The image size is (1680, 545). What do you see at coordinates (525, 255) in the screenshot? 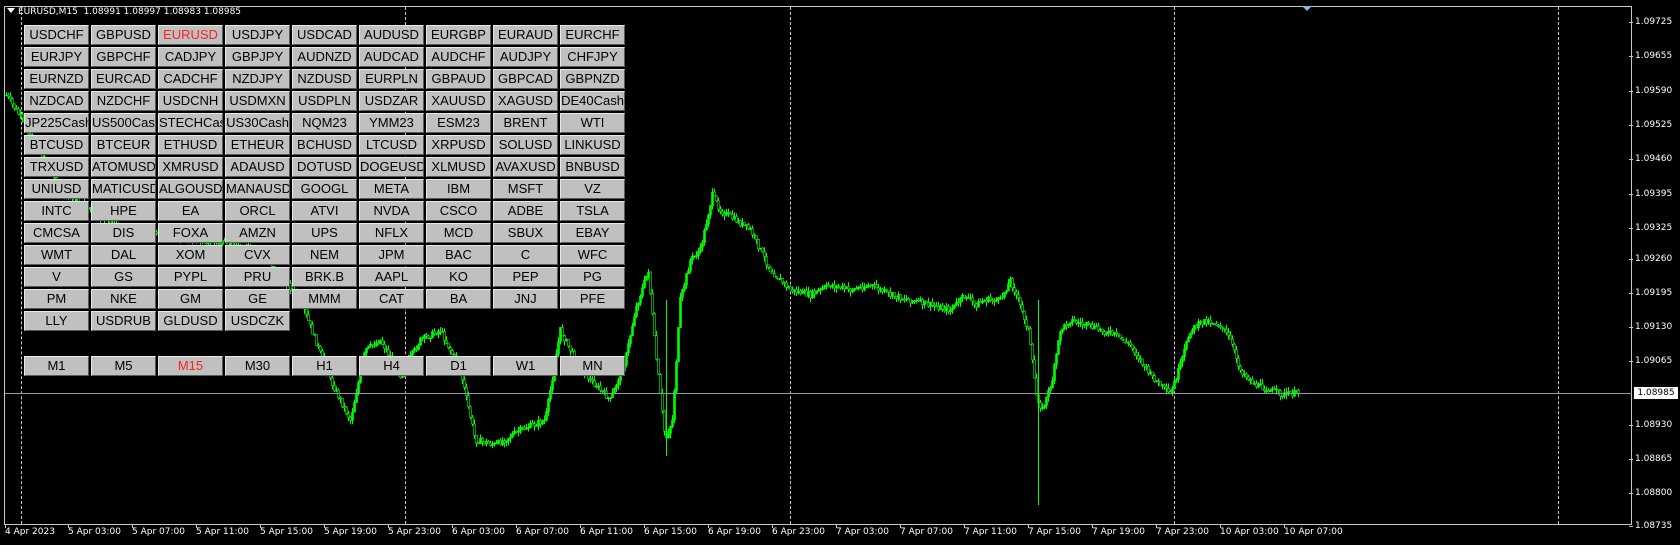
I see `symbol-button-c: C` at bounding box center [525, 255].